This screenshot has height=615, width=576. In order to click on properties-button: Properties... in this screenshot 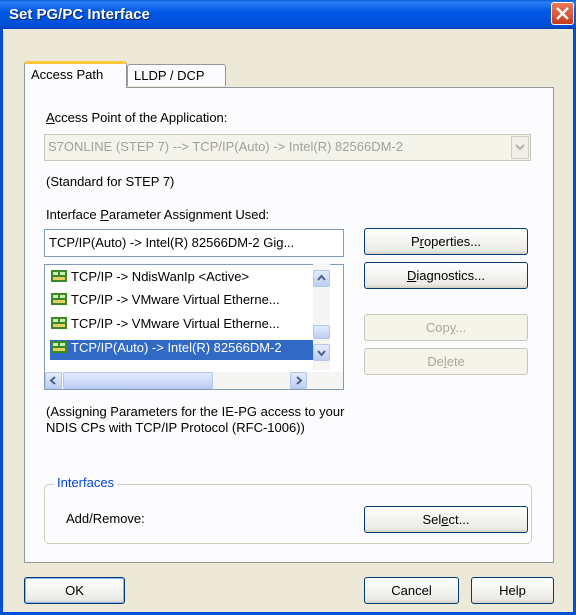, I will do `click(446, 241)`.